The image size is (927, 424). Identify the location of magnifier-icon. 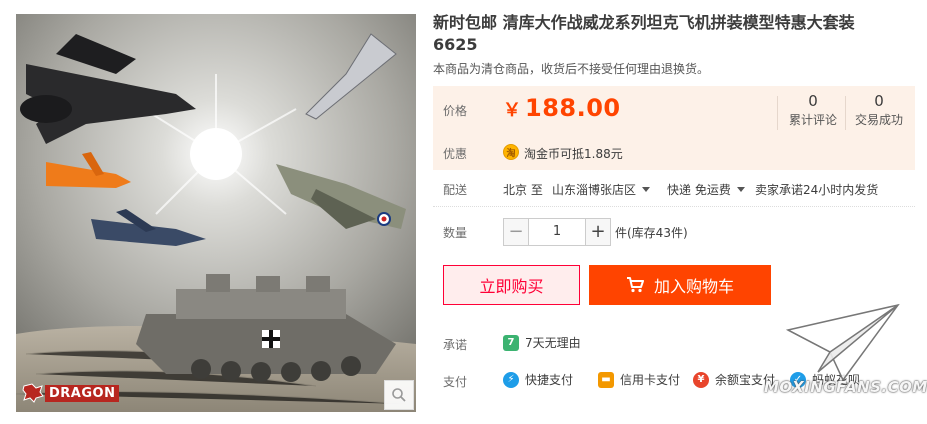
(399, 395).